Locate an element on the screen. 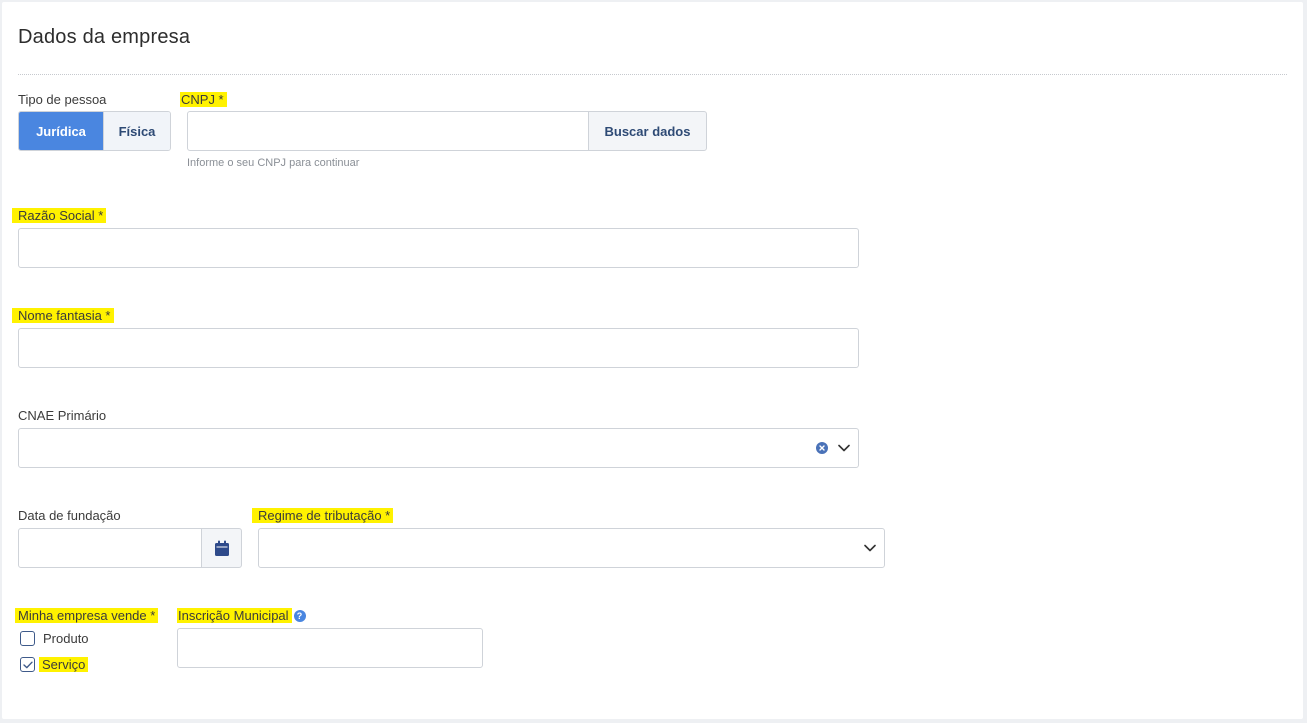 This screenshot has height=723, width=1307. question-circle-icon: ? is located at coordinates (299, 615).